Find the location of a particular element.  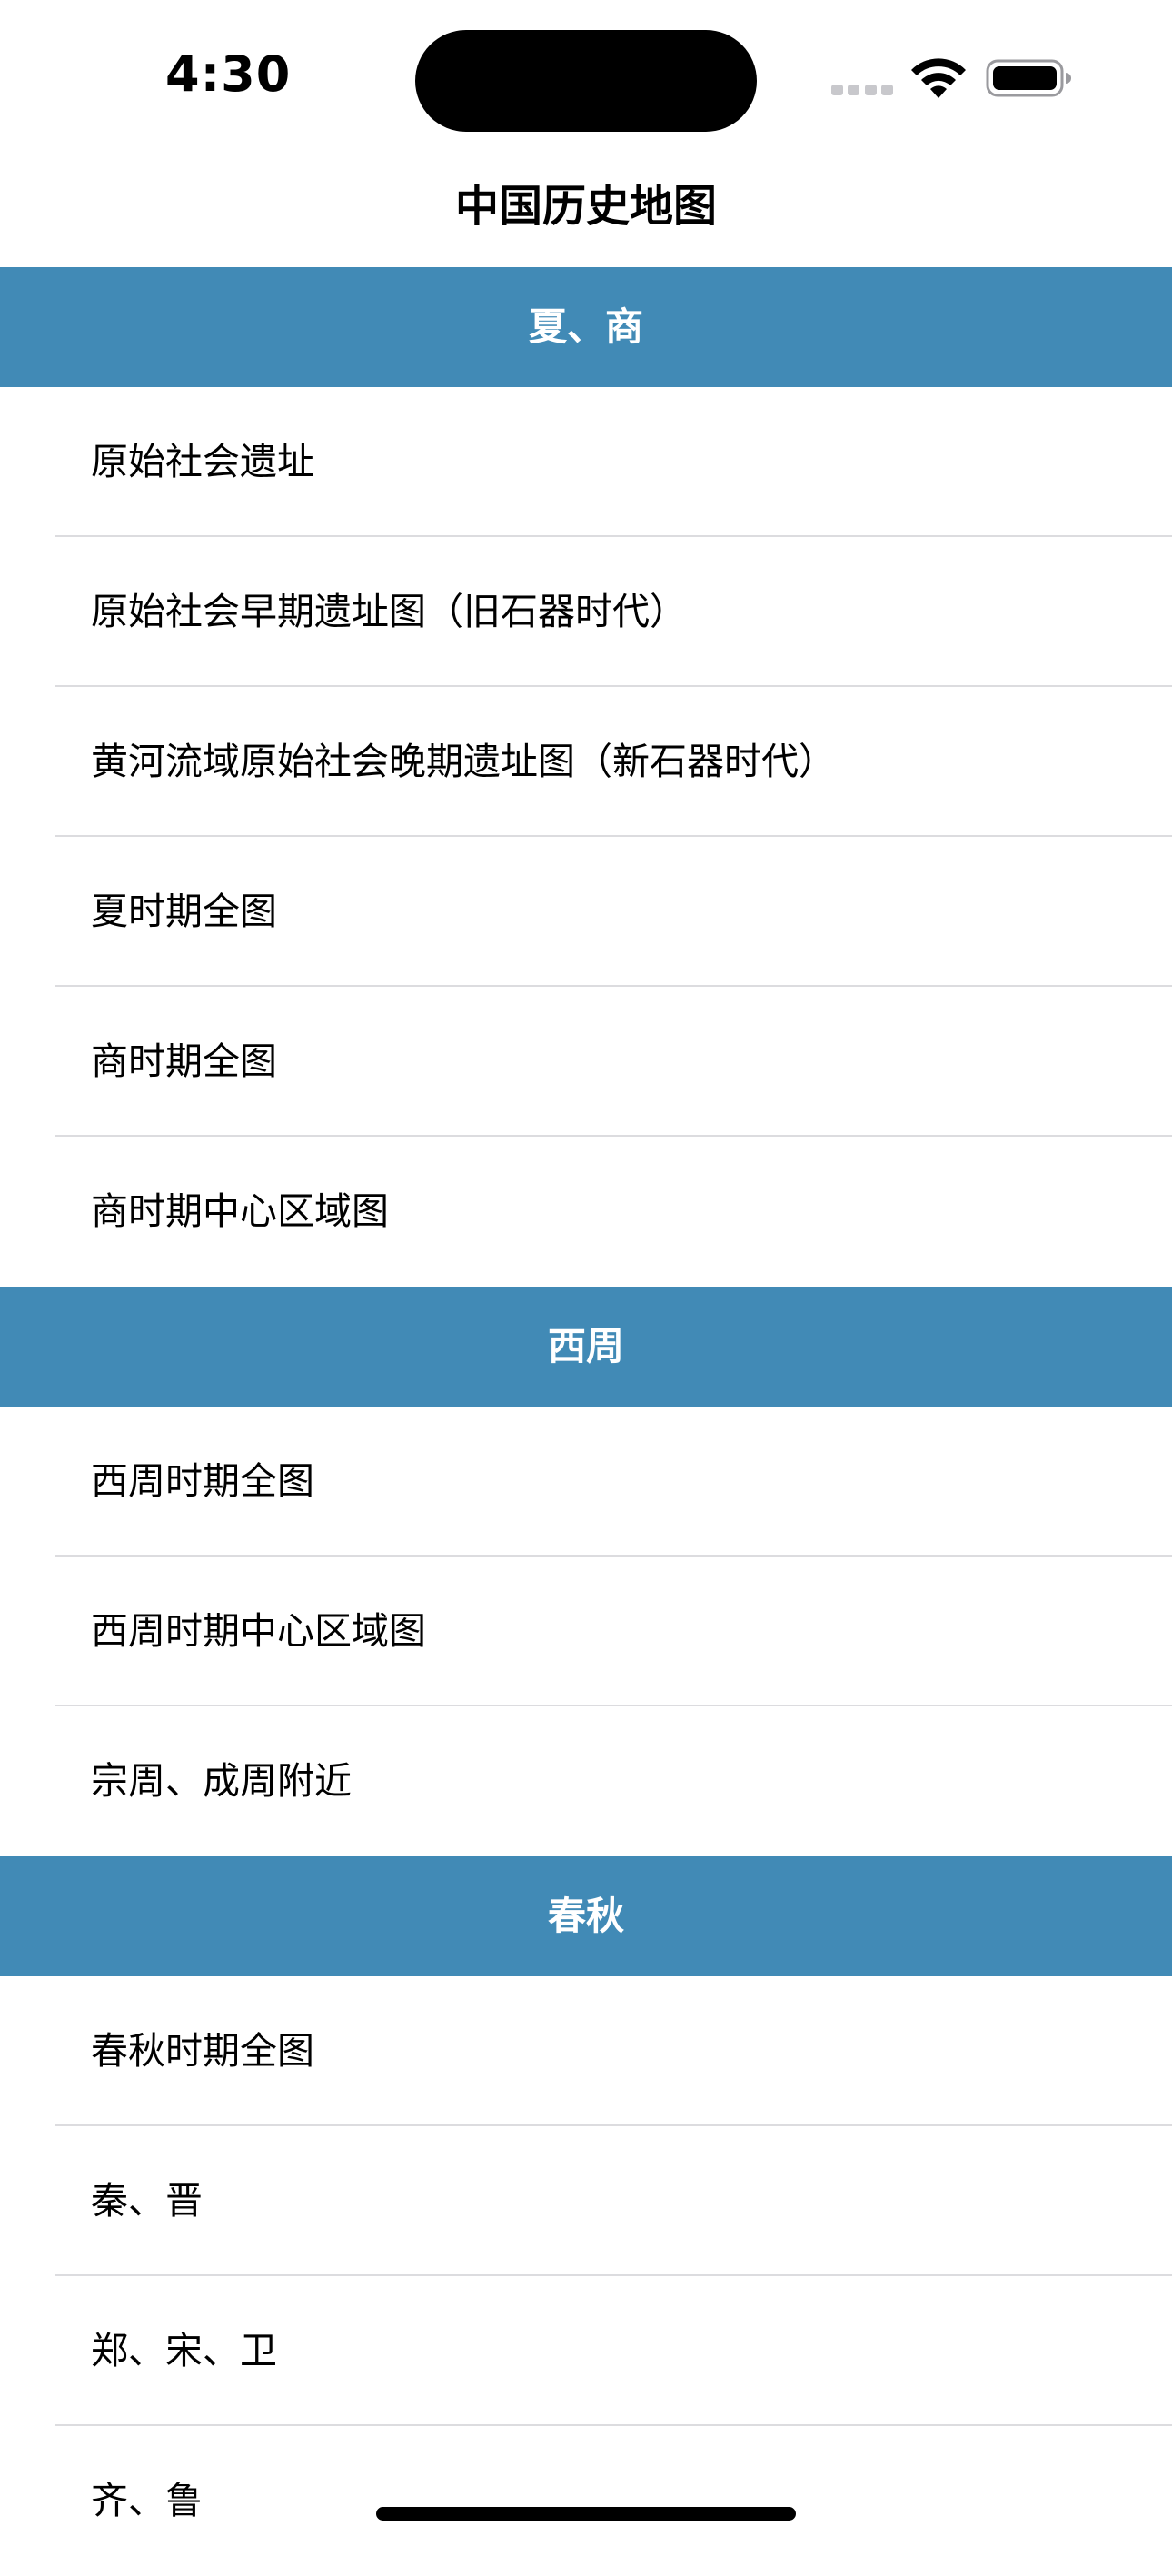

list-item: 商时期中心区域图 is located at coordinates (586, 1212).